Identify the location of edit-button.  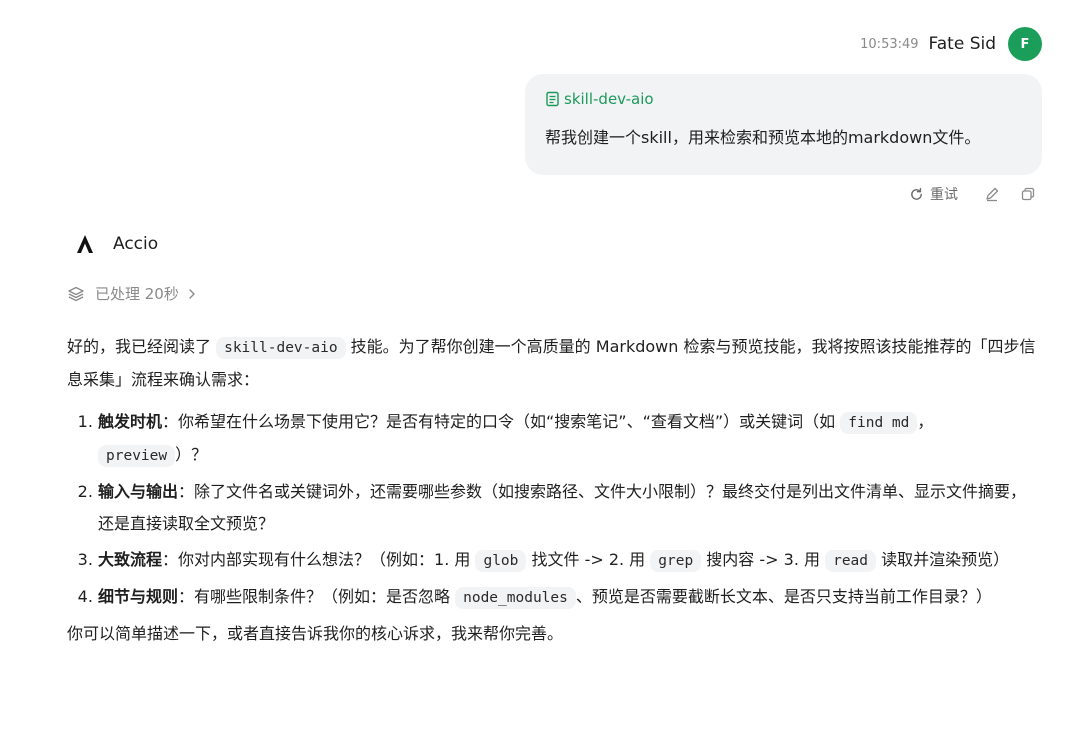
(992, 194).